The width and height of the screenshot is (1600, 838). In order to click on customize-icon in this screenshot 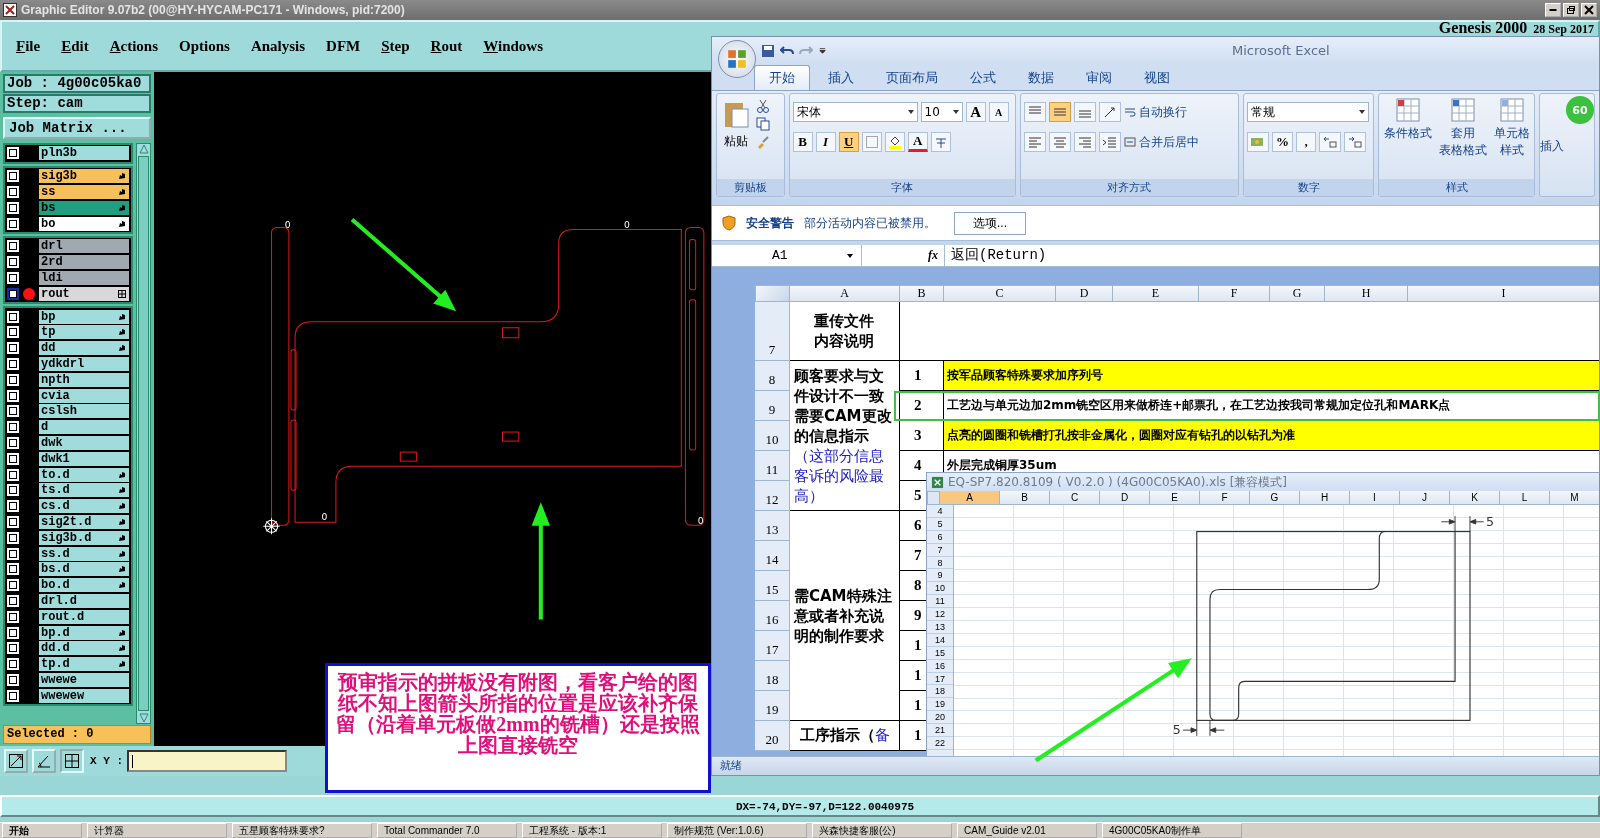, I will do `click(822, 50)`.